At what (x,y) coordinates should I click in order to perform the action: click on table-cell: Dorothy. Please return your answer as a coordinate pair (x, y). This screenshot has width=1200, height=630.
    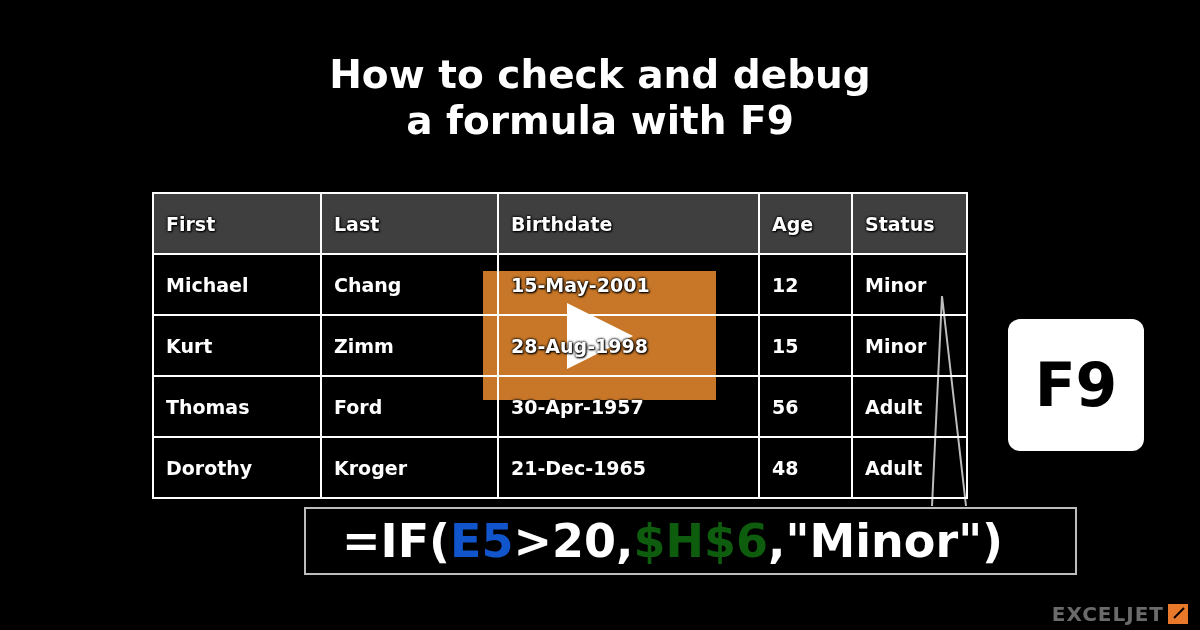
    Looking at the image, I should click on (237, 467).